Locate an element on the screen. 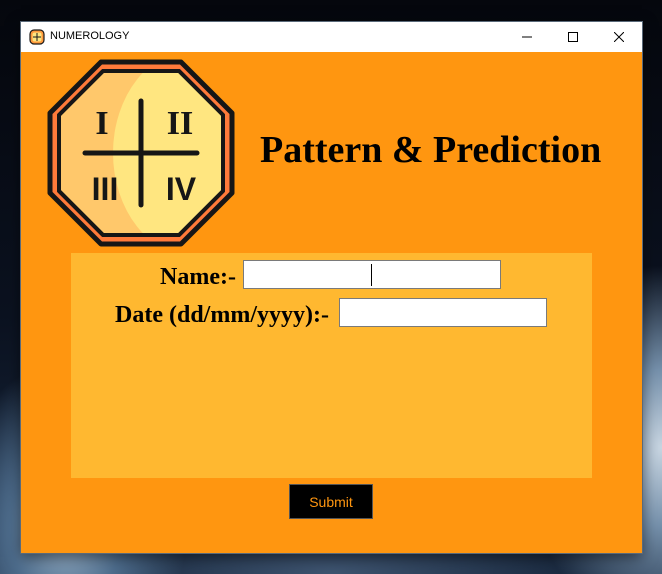  page-title: Pattern & Prediction is located at coordinates (431, 150).